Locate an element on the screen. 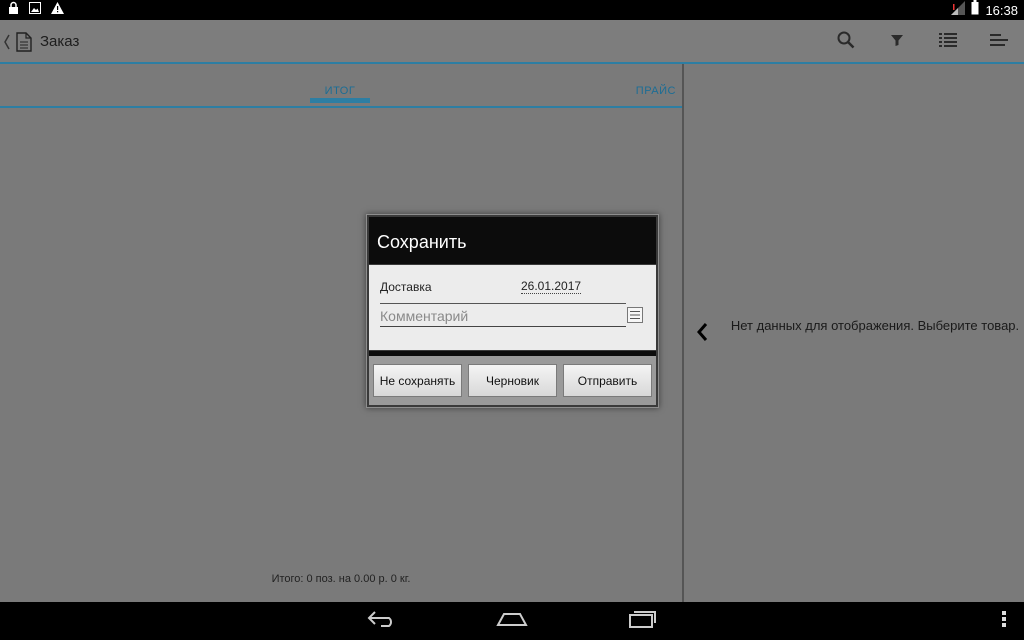 The image size is (1024, 640). document-icon is located at coordinates (24, 44).